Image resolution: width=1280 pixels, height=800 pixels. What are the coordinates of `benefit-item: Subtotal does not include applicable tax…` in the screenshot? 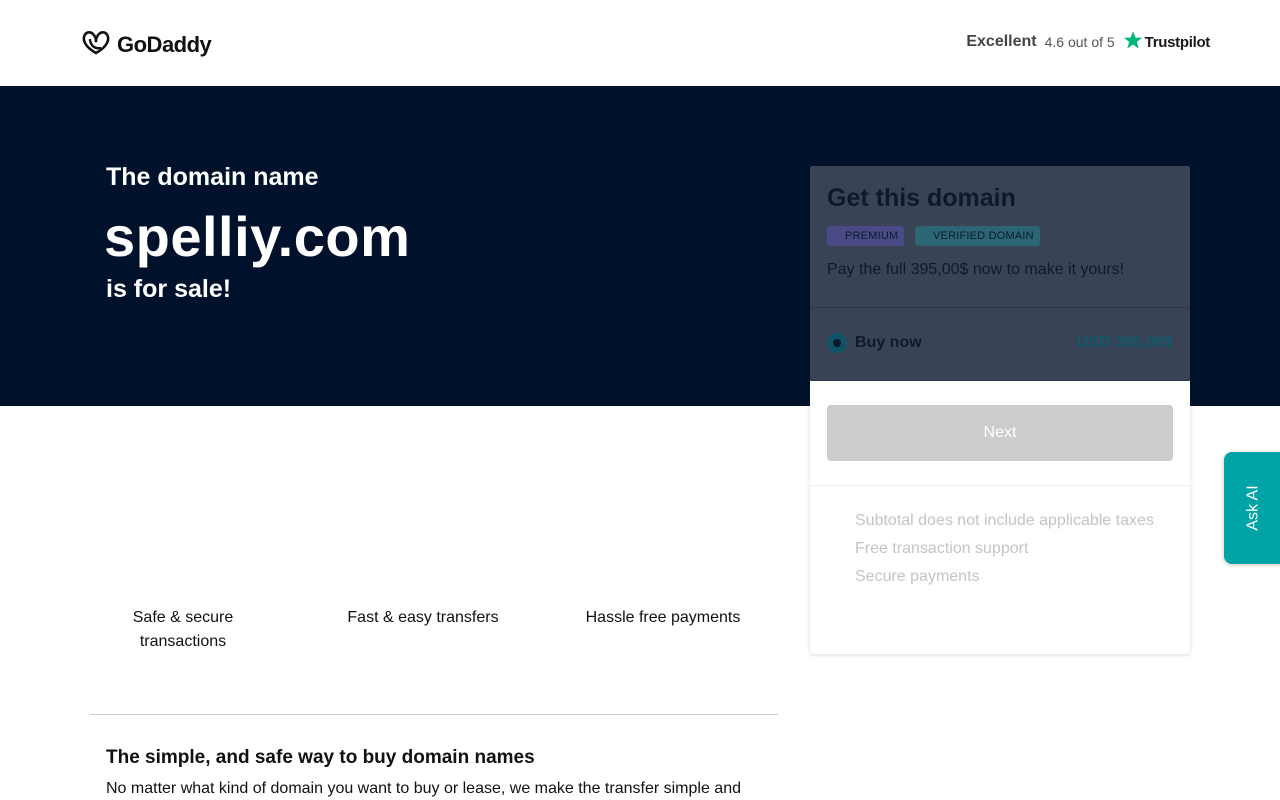 It's located at (1004, 520).